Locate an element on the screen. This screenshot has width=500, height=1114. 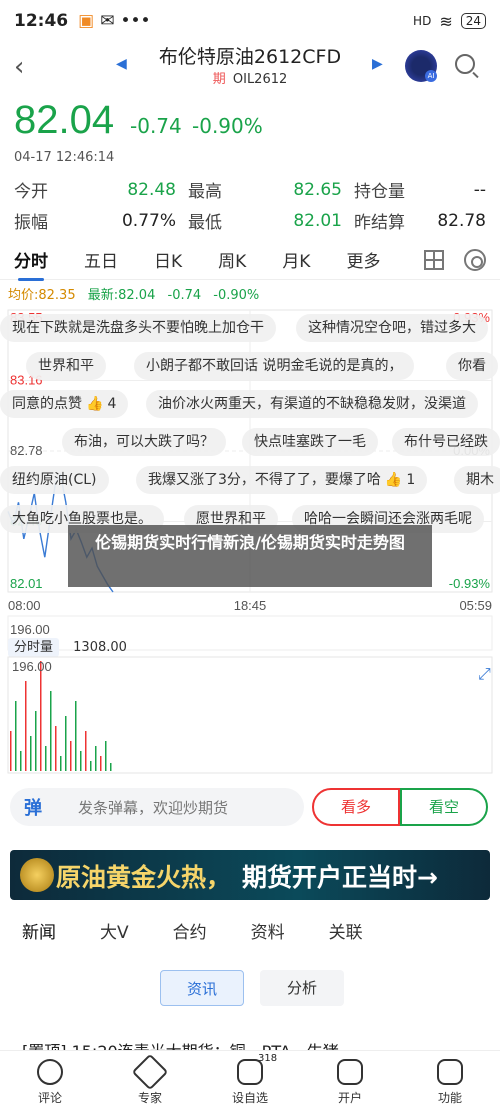
nav-label: 开户 is located at coordinates (349, 1098).